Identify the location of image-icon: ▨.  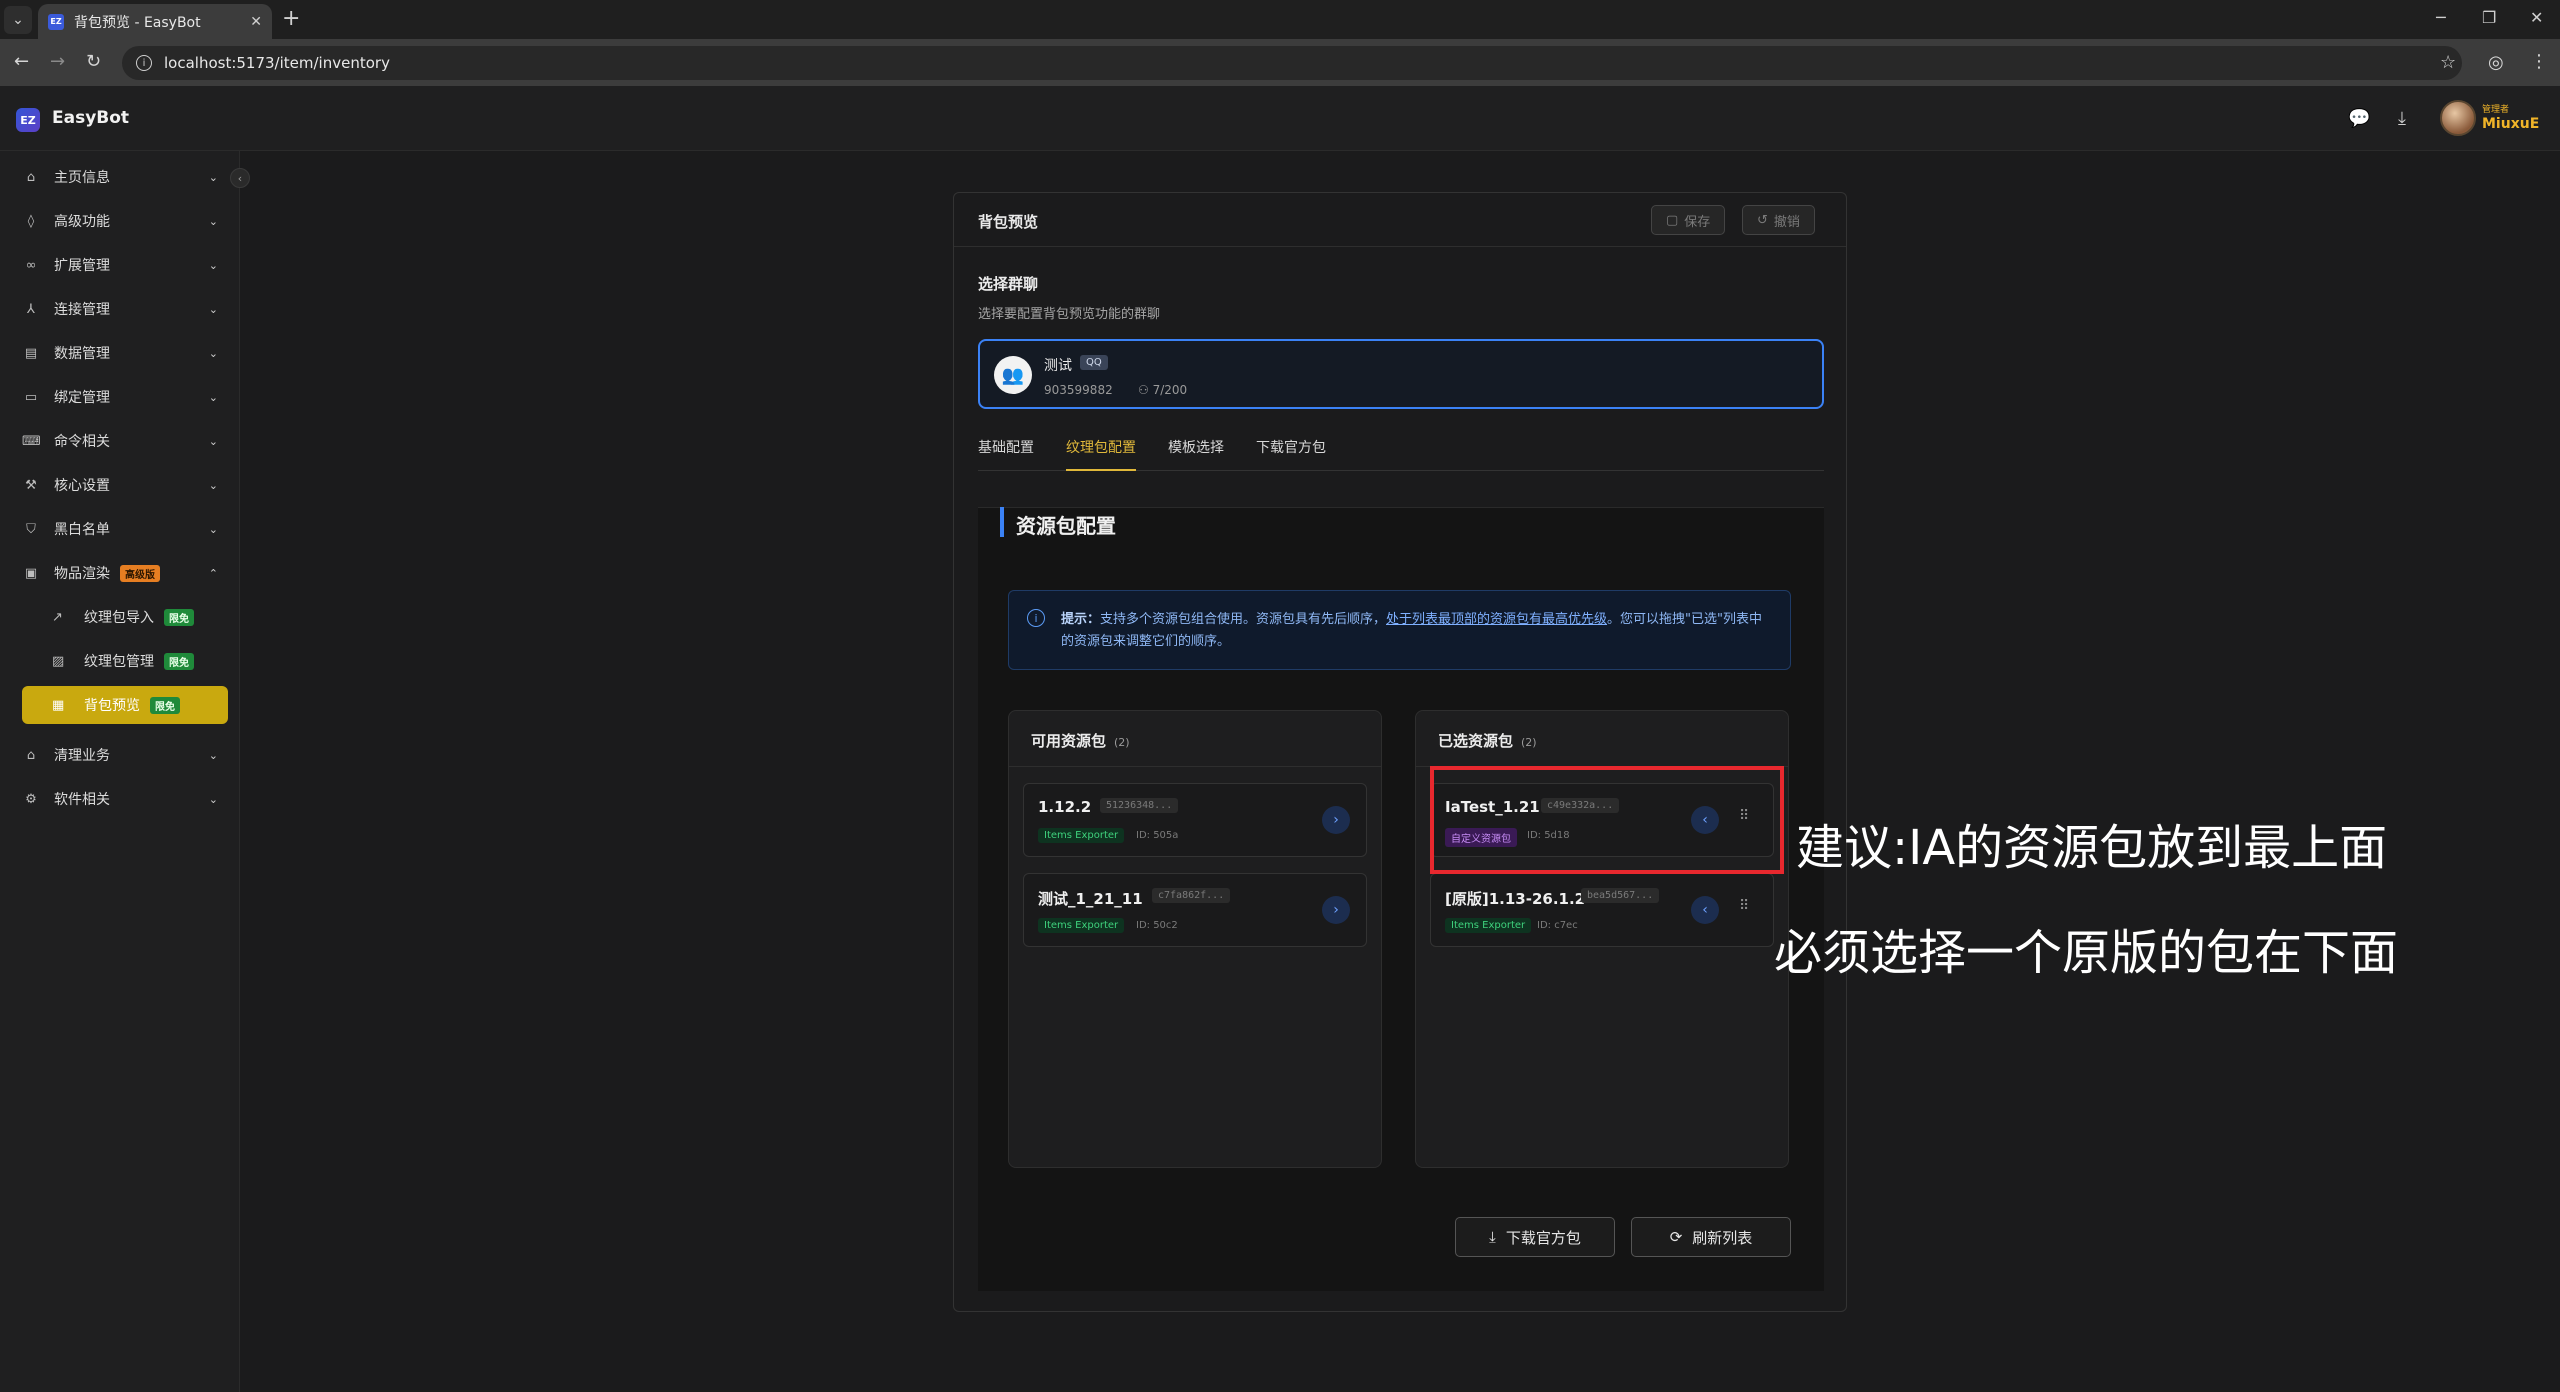
(58, 661).